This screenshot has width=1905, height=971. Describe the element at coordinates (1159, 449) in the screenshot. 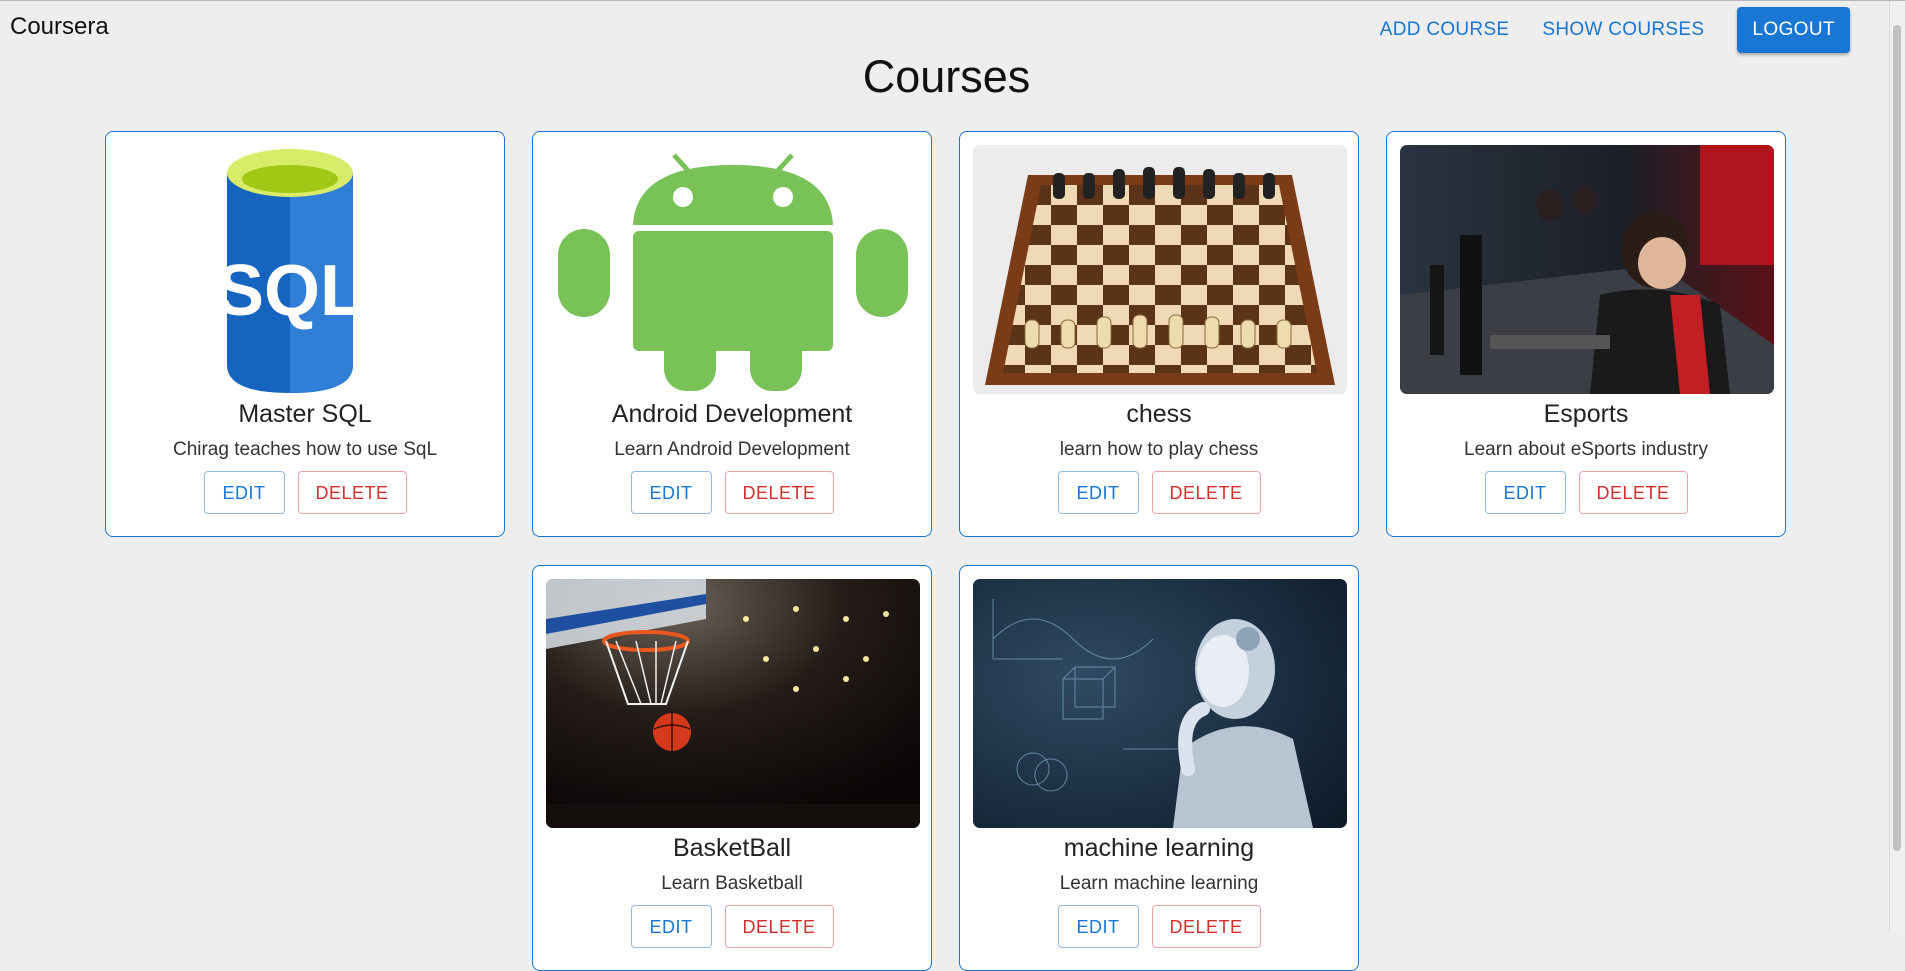

I see `course-description: learn how to play chess` at that location.